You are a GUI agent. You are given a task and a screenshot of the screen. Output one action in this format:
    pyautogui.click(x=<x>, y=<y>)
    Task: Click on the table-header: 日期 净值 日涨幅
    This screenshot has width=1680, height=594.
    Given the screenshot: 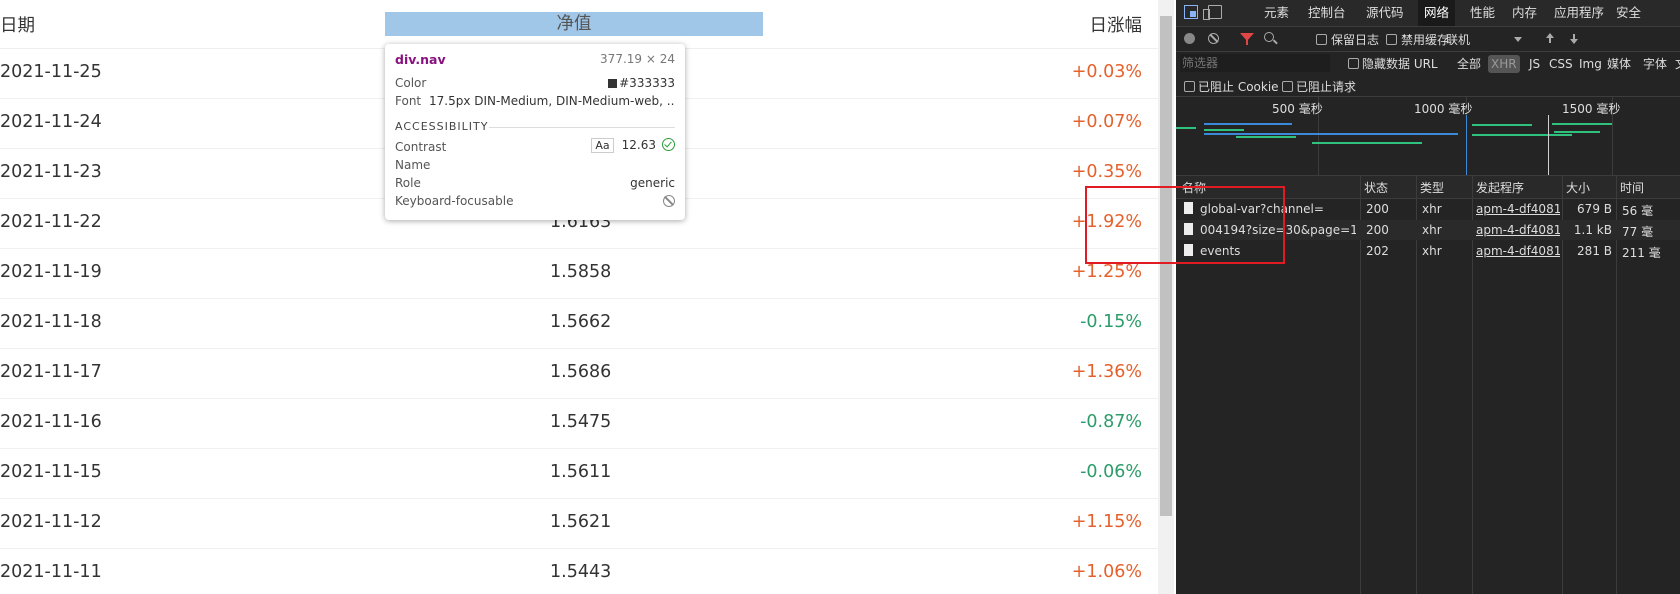 What is the action you would take?
    pyautogui.click(x=579, y=24)
    